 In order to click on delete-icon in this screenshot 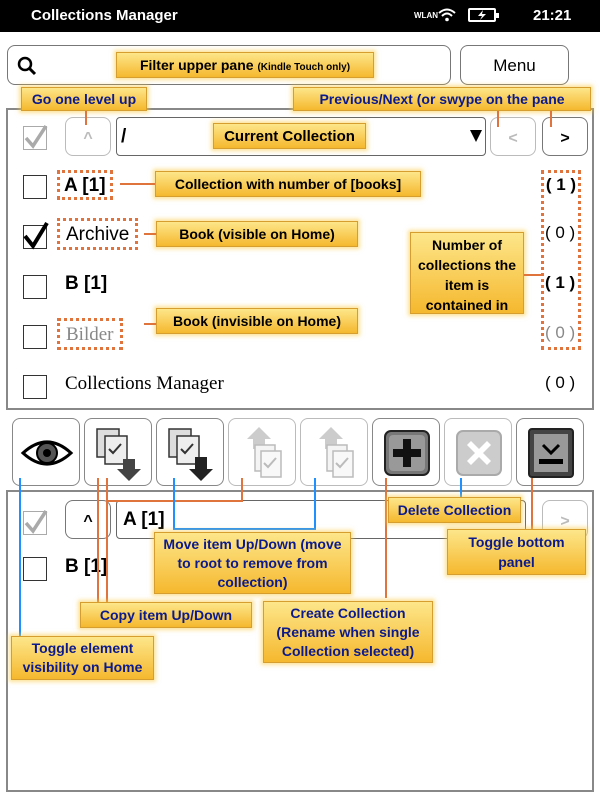, I will do `click(479, 453)`.